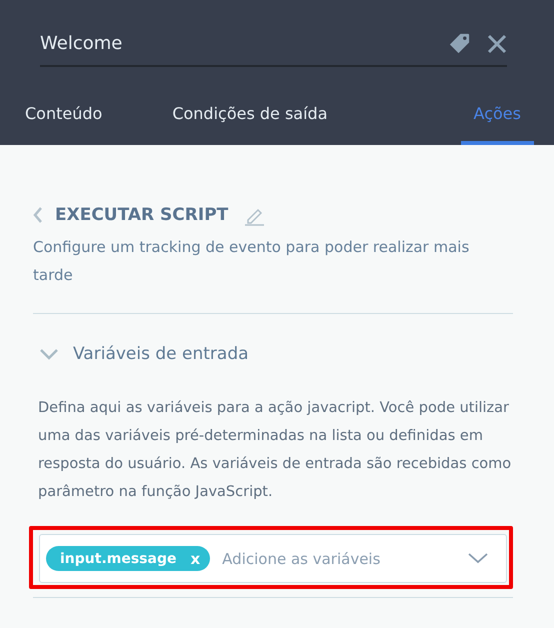 This screenshot has width=554, height=628. What do you see at coordinates (161, 354) in the screenshot?
I see `section-title: Variáveis de entrada` at bounding box center [161, 354].